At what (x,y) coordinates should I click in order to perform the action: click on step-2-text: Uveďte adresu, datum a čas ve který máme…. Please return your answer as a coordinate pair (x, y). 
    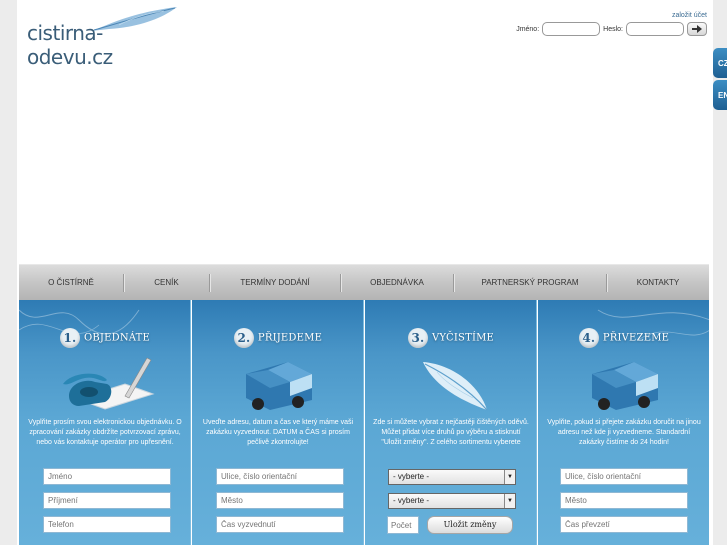
    Looking at the image, I should click on (278, 432).